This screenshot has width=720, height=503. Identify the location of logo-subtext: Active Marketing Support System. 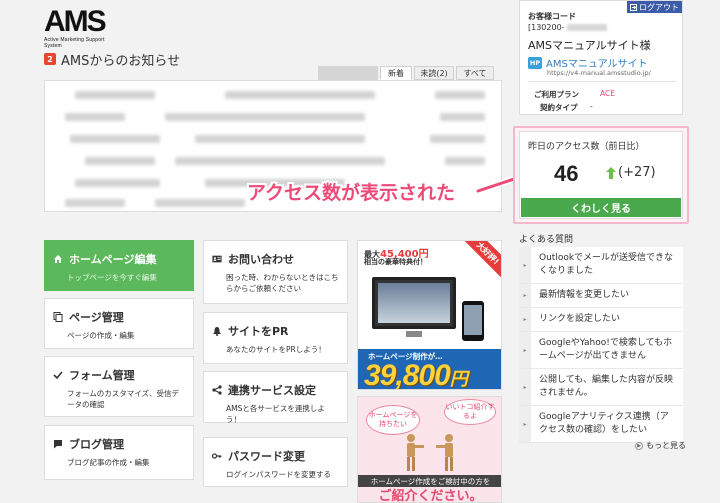
(74, 43).